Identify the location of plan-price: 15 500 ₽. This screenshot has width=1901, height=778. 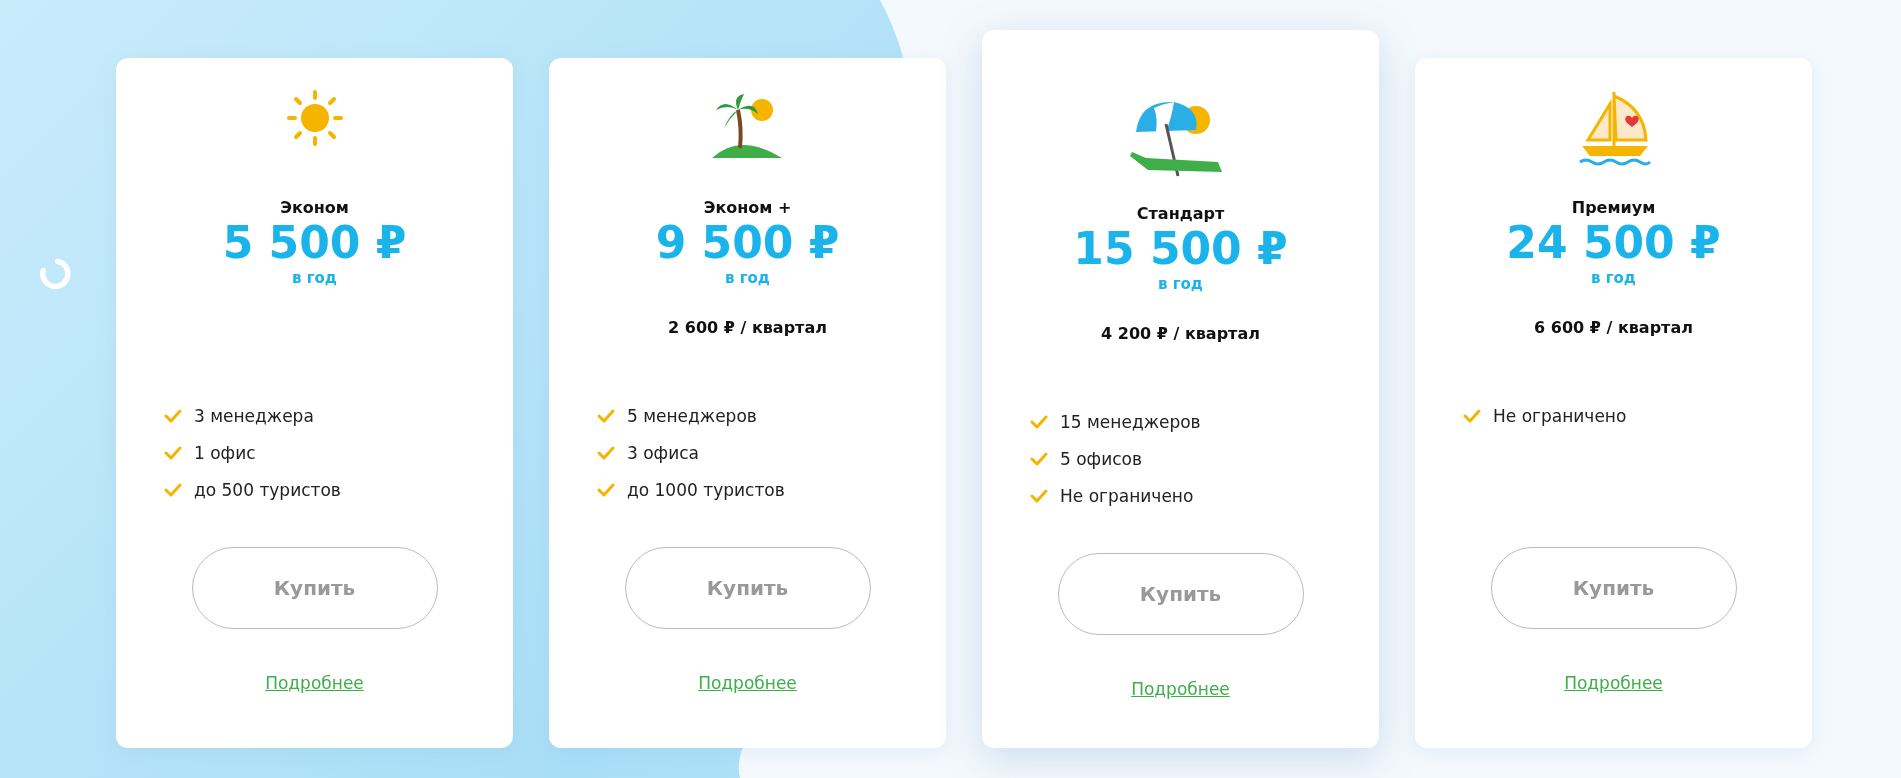
(1180, 249).